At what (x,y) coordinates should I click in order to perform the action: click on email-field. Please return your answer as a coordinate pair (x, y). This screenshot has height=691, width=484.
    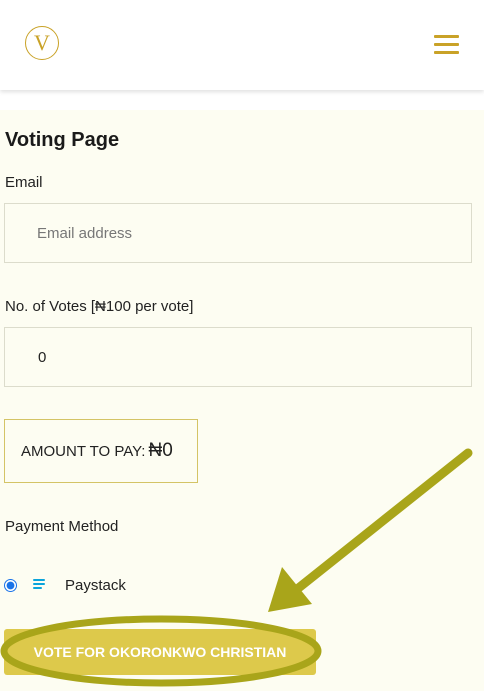
    Looking at the image, I should click on (238, 233).